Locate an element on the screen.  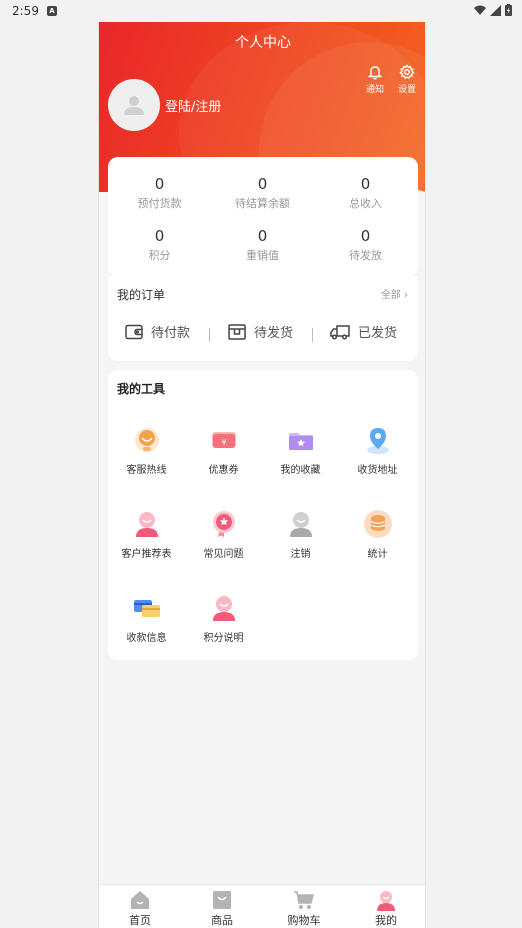
payment-card-icon is located at coordinates (147, 608).